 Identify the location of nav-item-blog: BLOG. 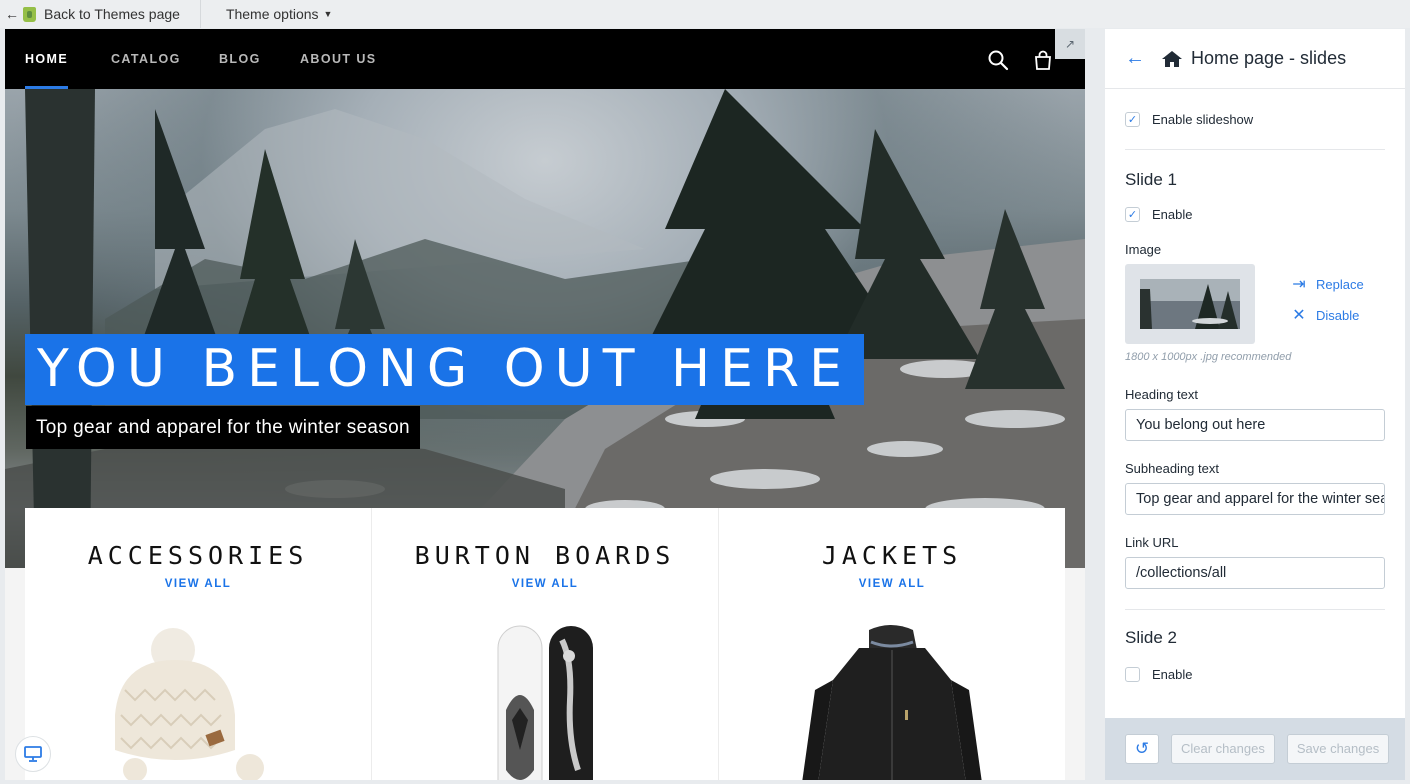
(240, 59).